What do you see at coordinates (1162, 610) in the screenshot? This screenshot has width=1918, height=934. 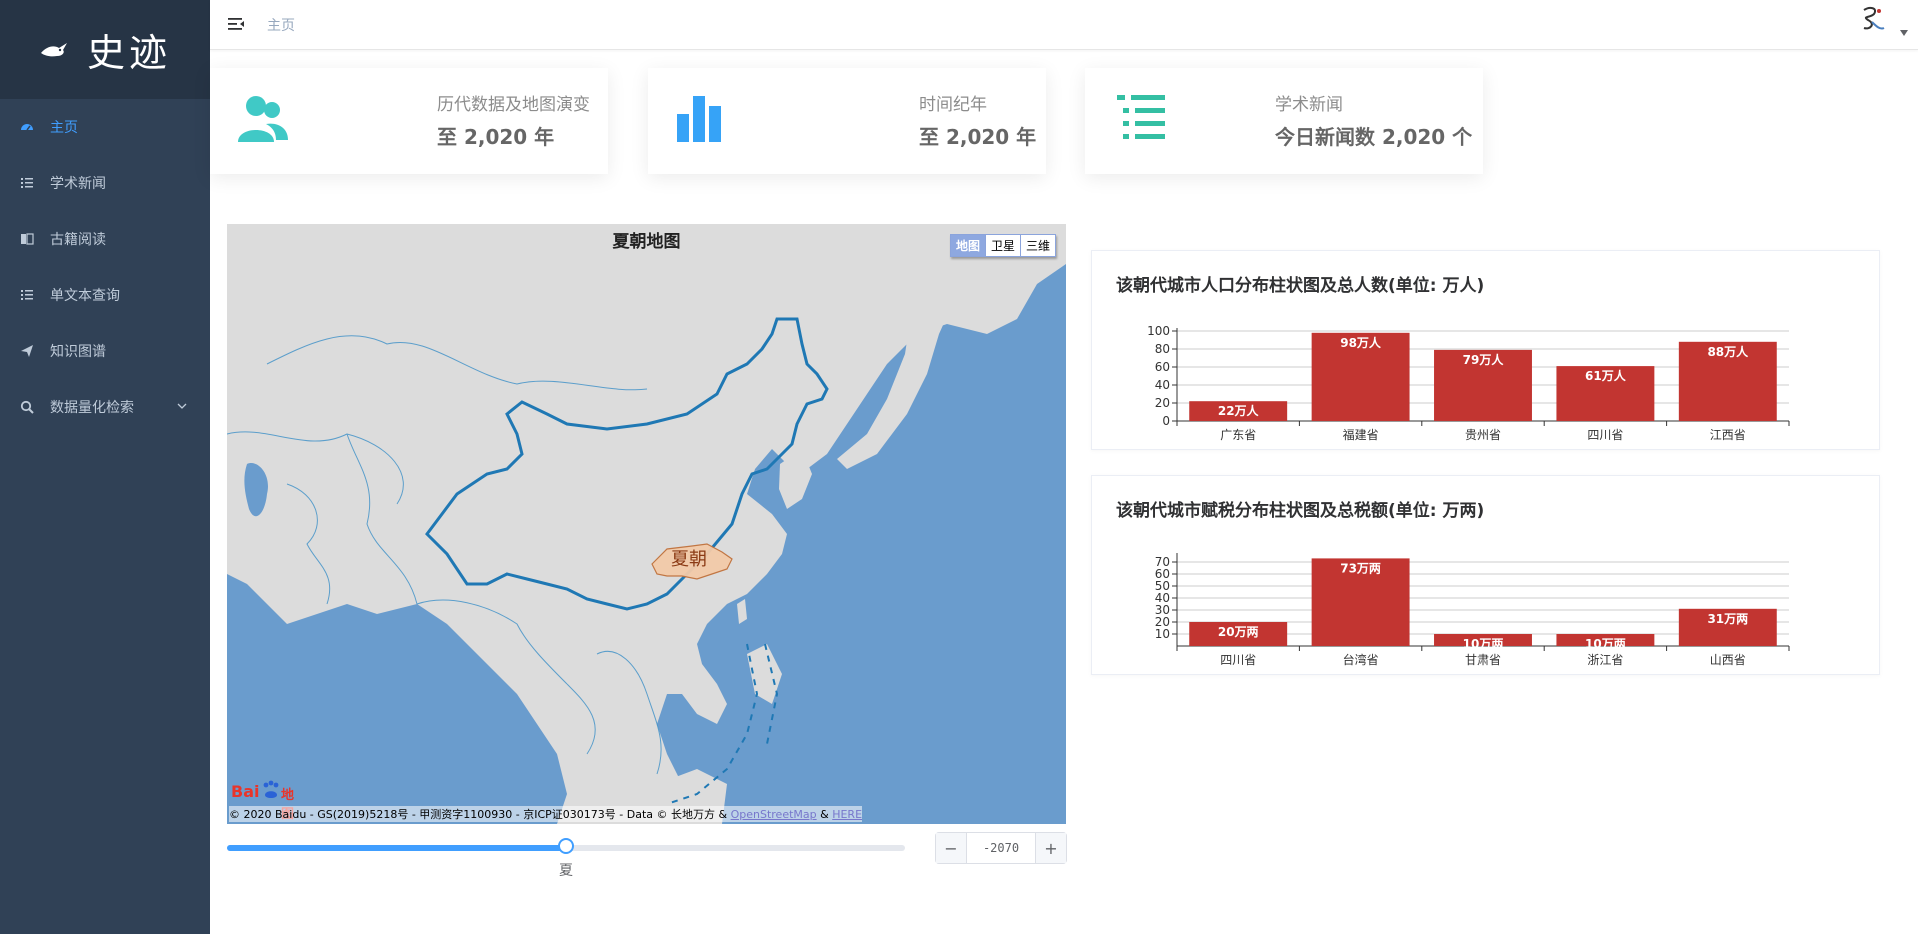 I see `y-tick-label: 30` at bounding box center [1162, 610].